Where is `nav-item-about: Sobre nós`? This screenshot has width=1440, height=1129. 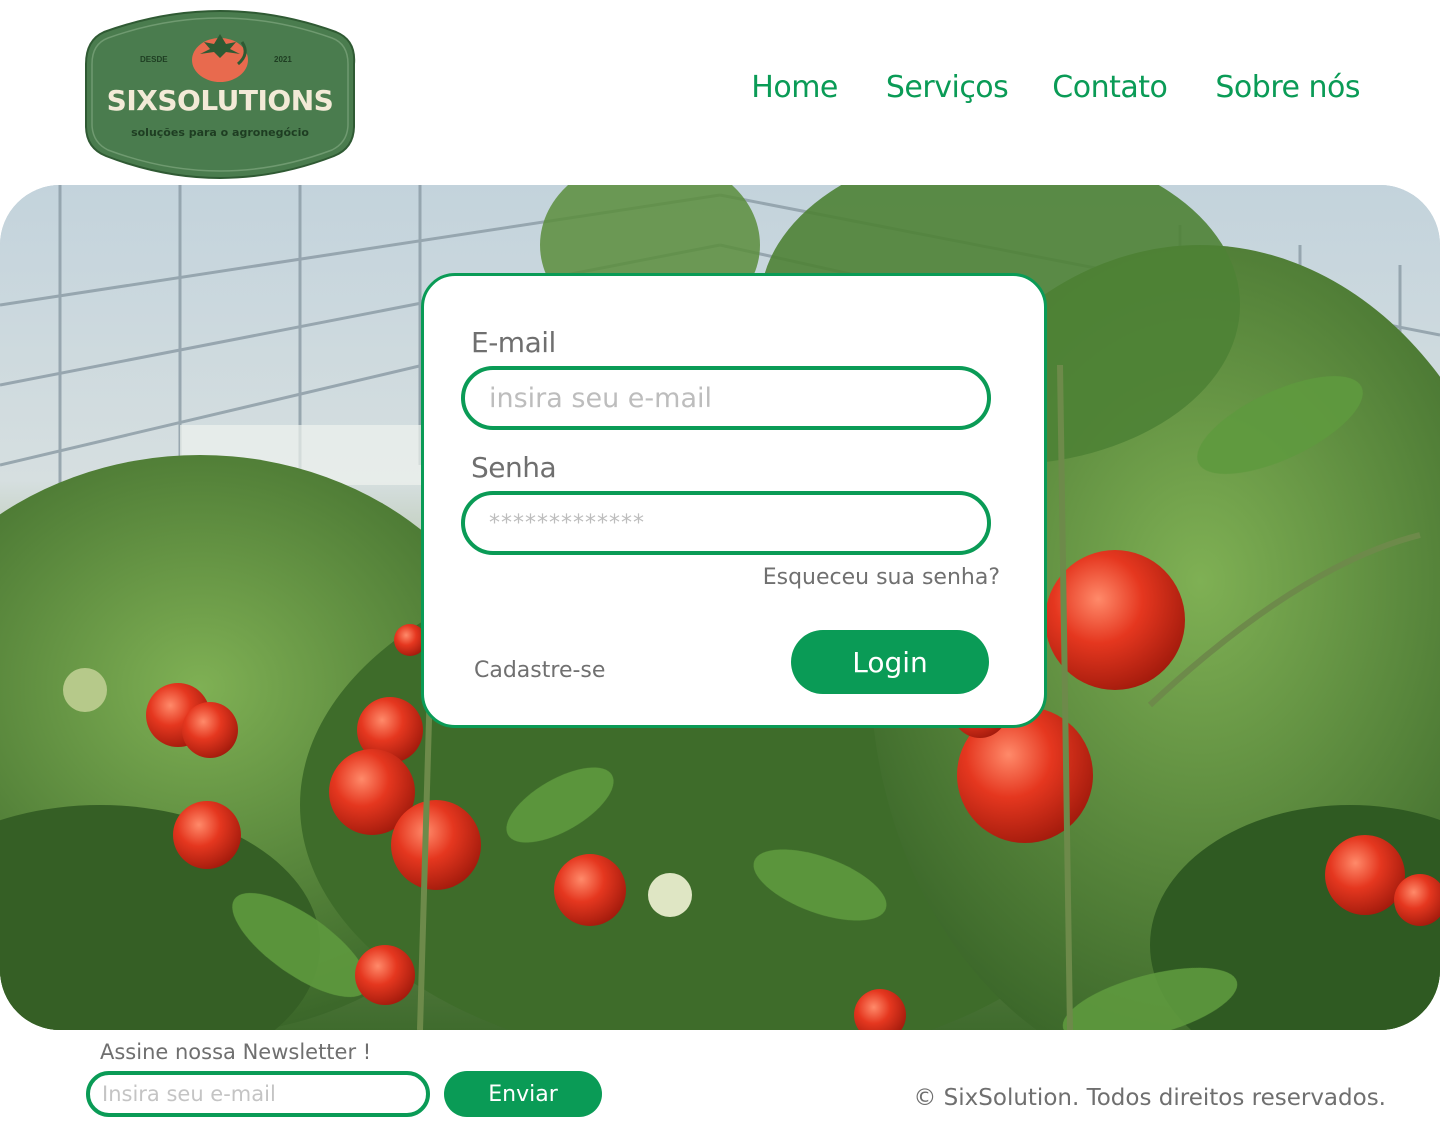
nav-item-about: Sobre nós is located at coordinates (1287, 87).